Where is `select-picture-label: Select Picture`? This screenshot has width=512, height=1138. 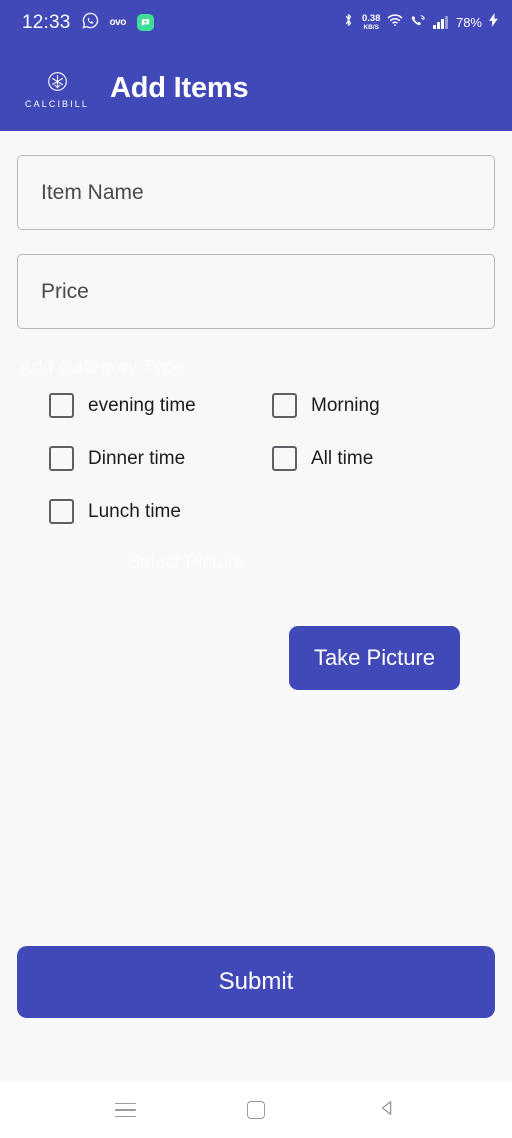 select-picture-label: Select Picture is located at coordinates (186, 562).